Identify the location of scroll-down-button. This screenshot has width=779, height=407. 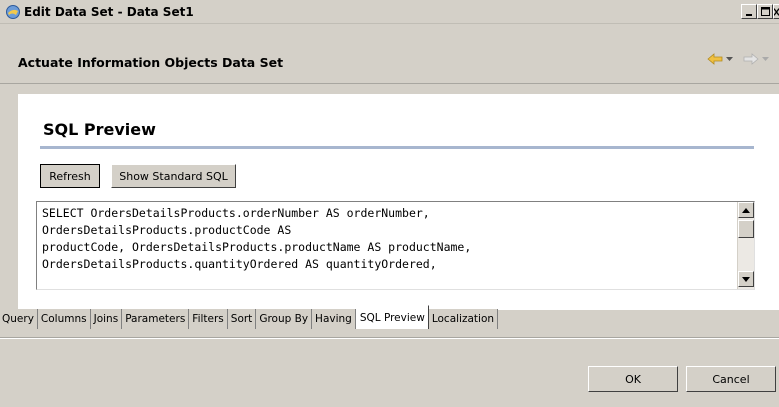
(746, 279).